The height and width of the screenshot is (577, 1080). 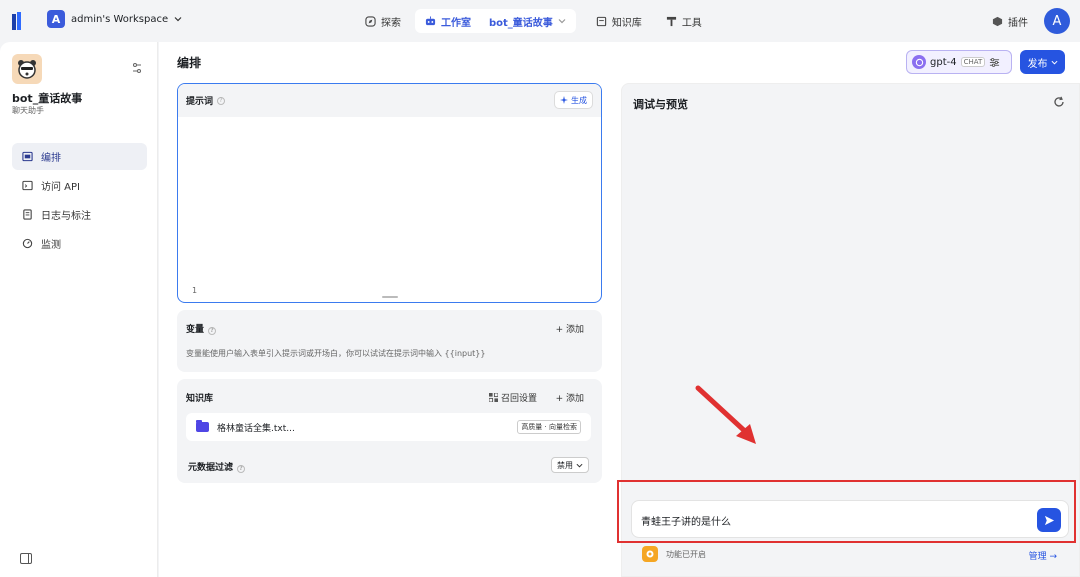 What do you see at coordinates (430, 20) in the screenshot?
I see `robot-icon` at bounding box center [430, 20].